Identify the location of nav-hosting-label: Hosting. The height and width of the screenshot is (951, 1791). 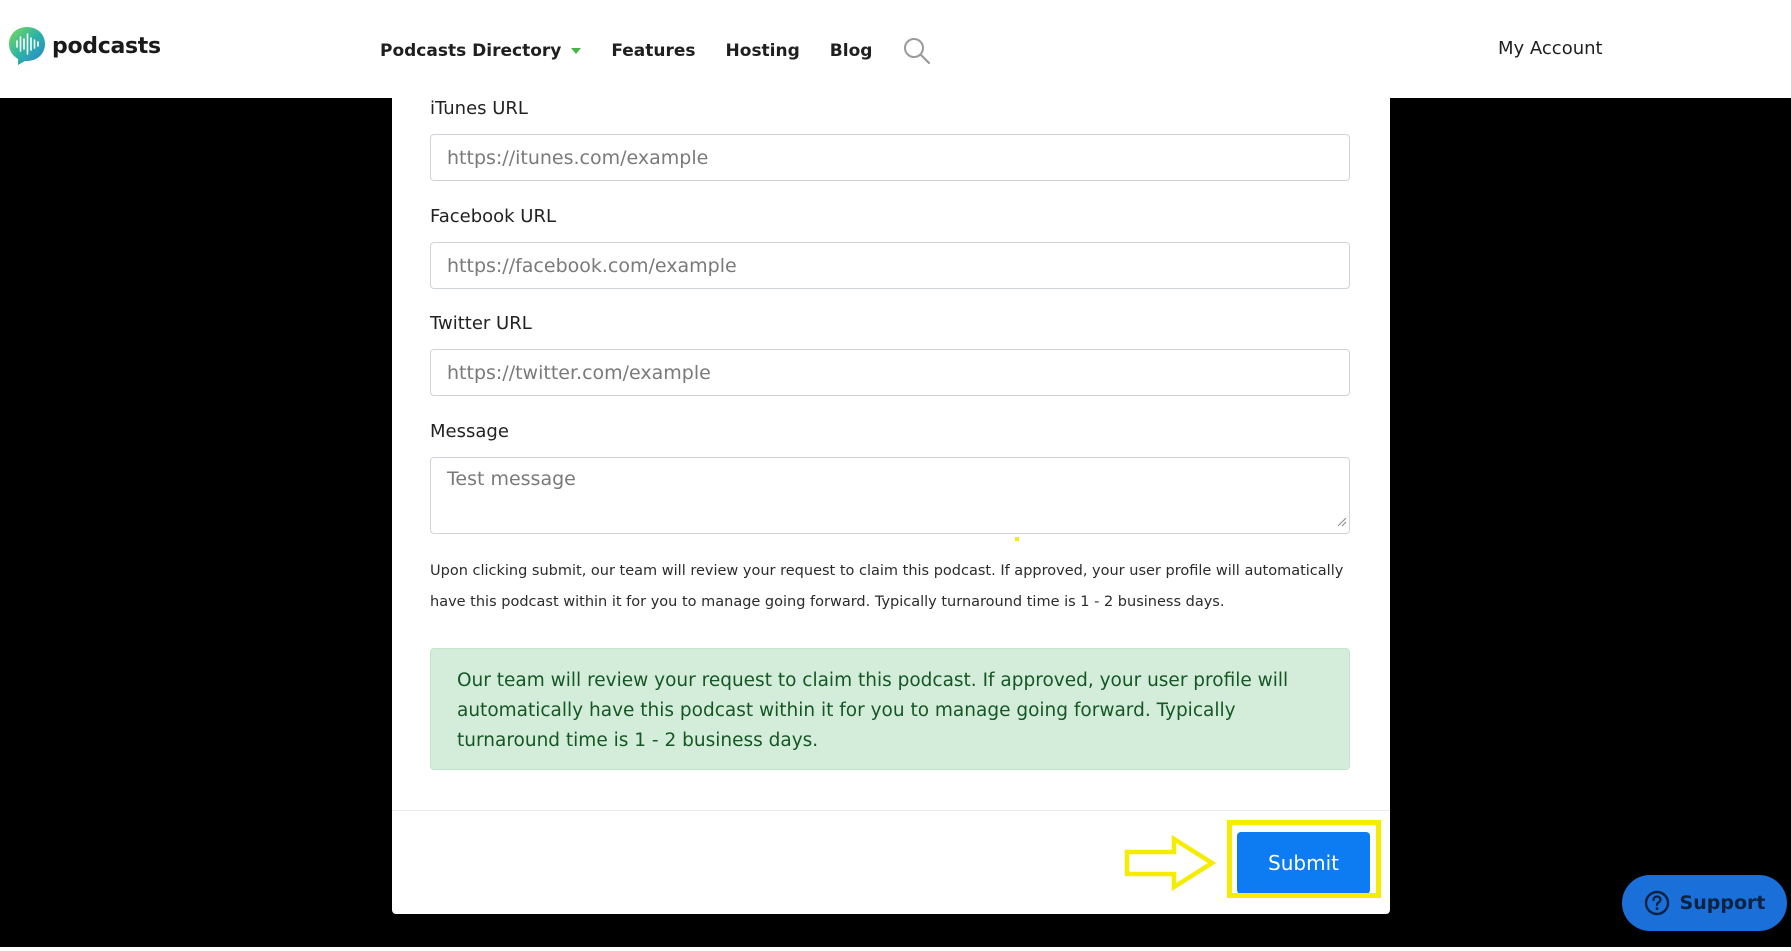
(762, 51).